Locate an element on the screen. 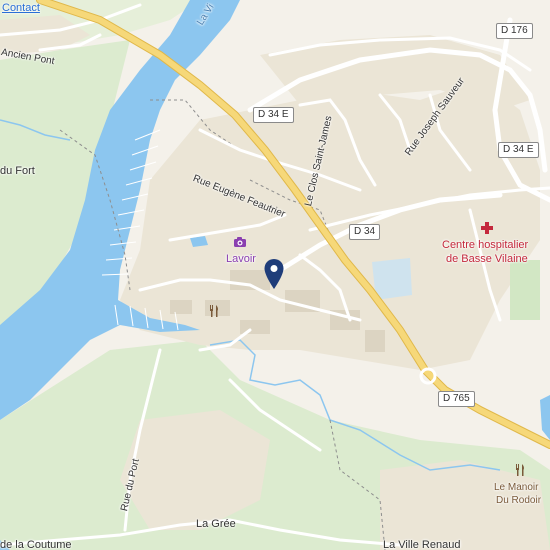 The image size is (550, 550). road-shield-d176: D 176 is located at coordinates (514, 31).